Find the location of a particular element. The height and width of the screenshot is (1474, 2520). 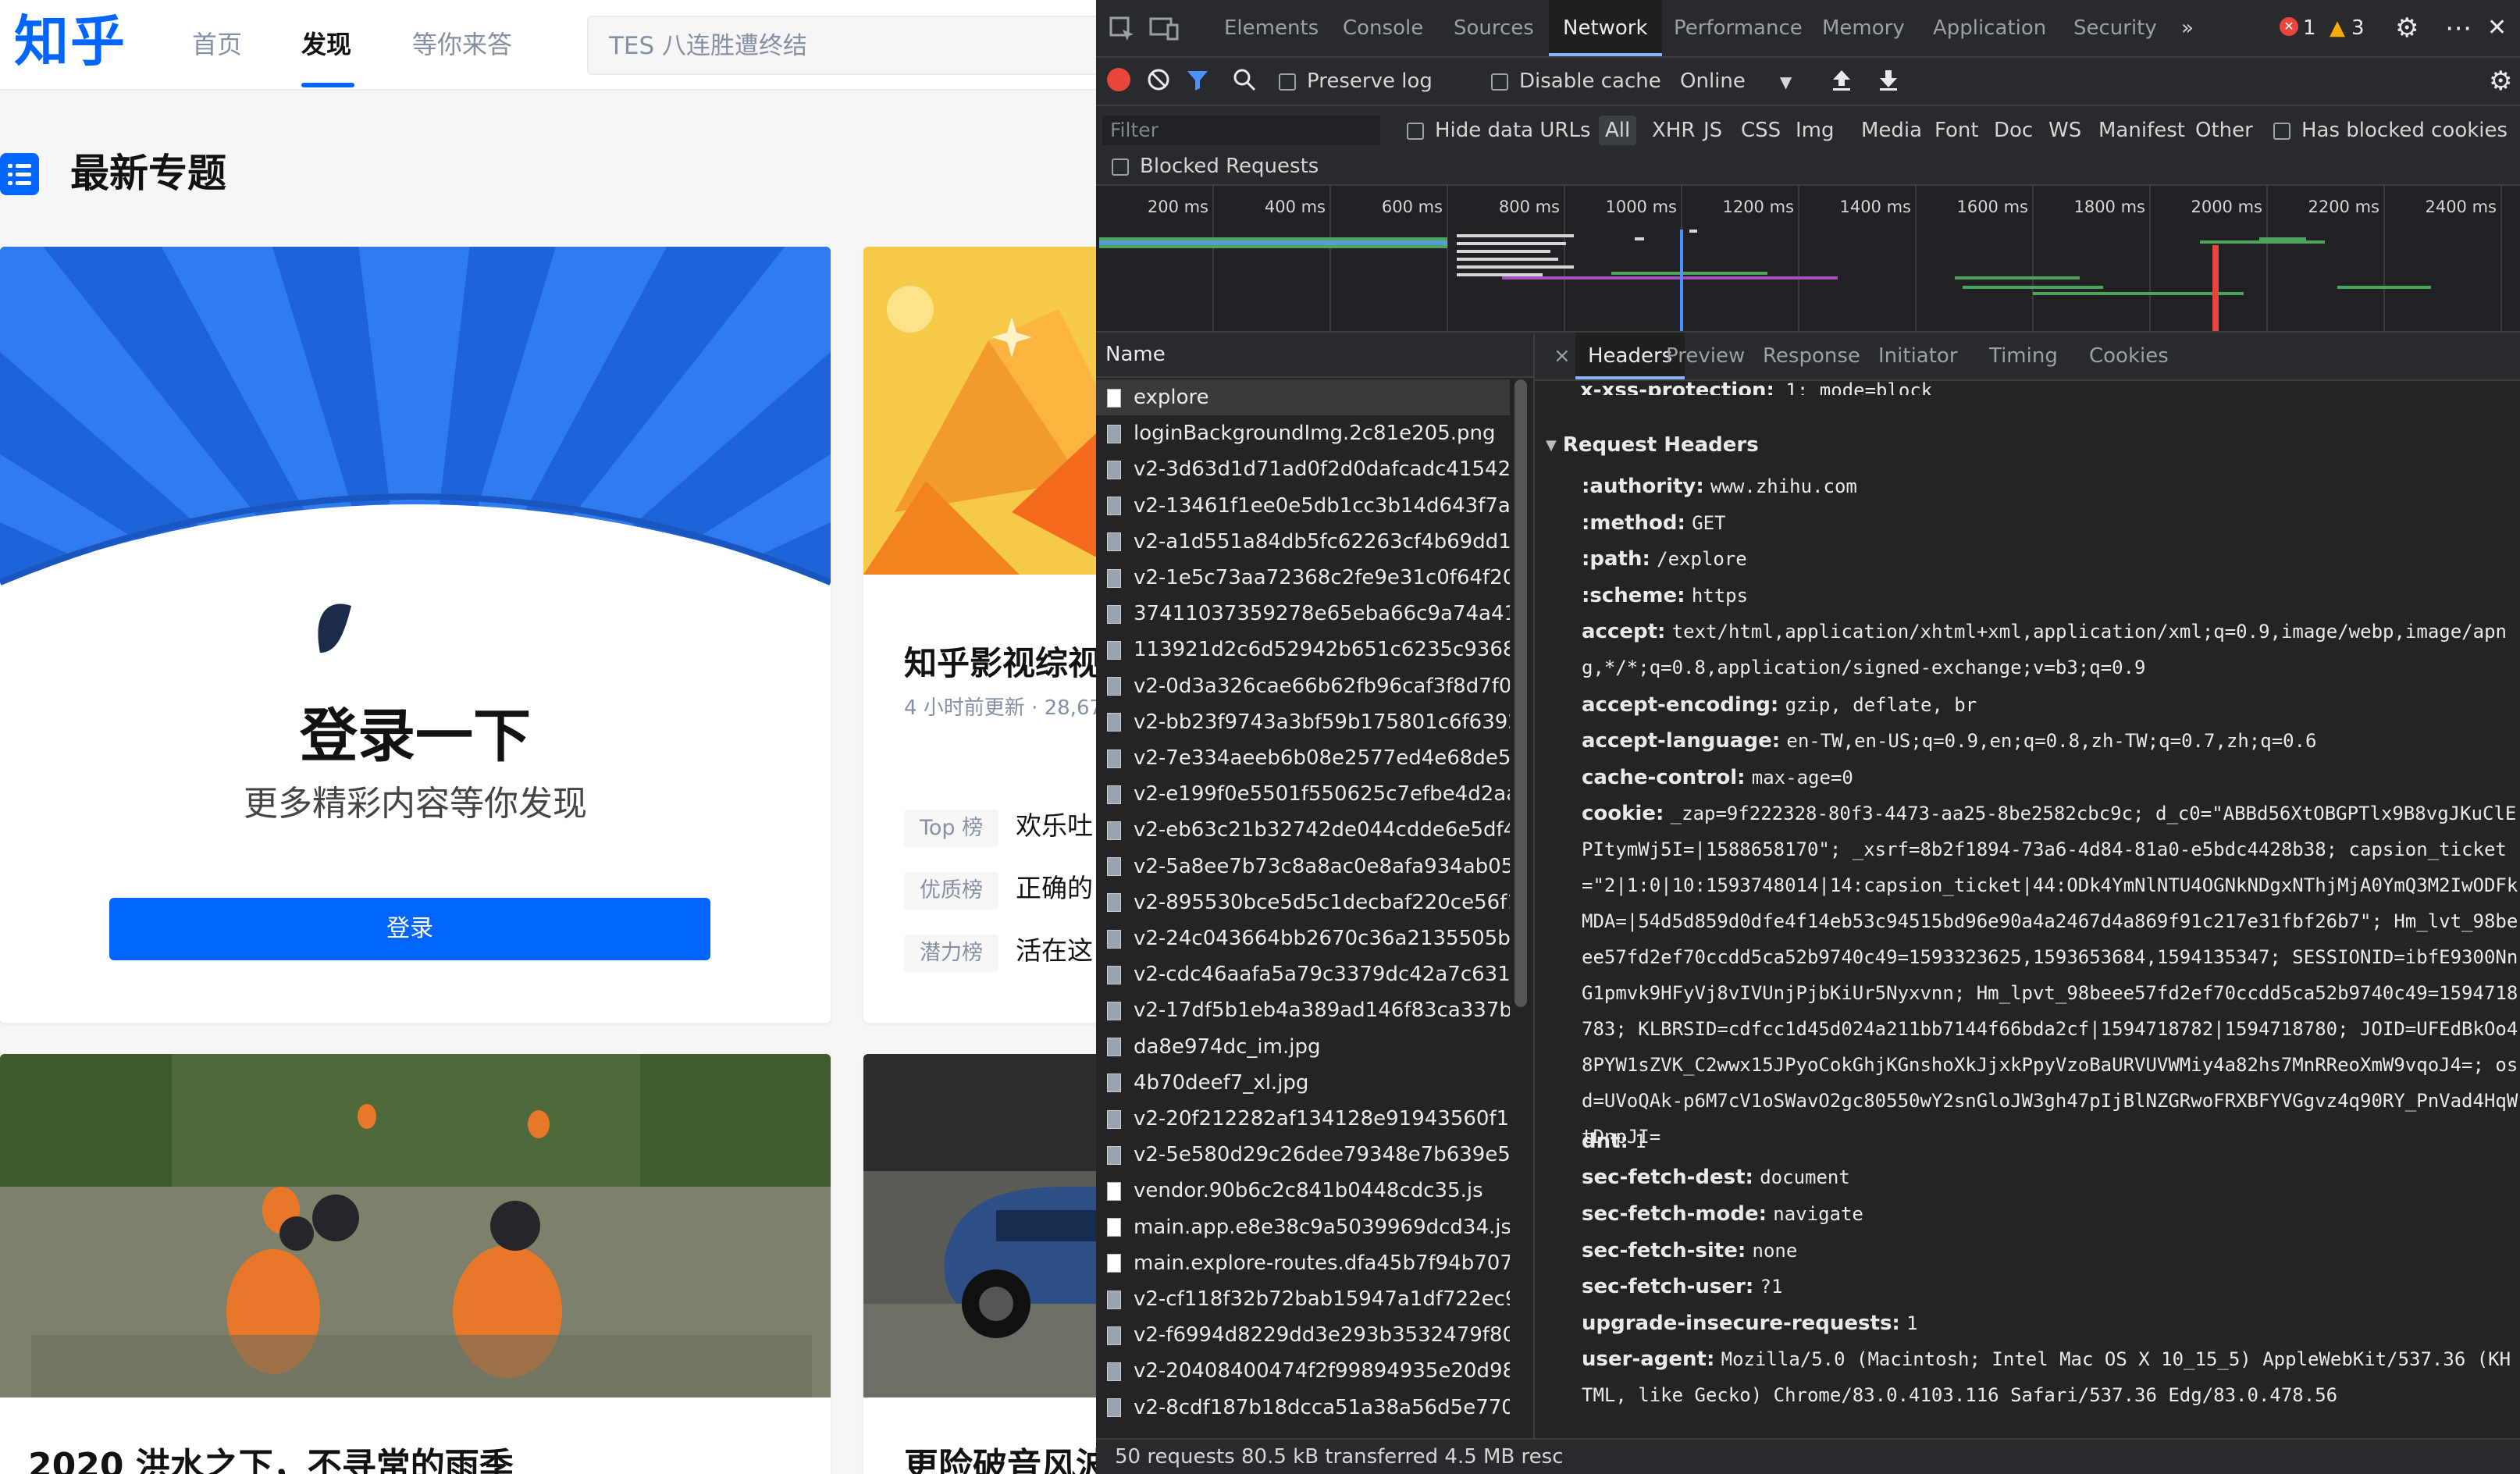

filter-type-font: Font is located at coordinates (1956, 130).